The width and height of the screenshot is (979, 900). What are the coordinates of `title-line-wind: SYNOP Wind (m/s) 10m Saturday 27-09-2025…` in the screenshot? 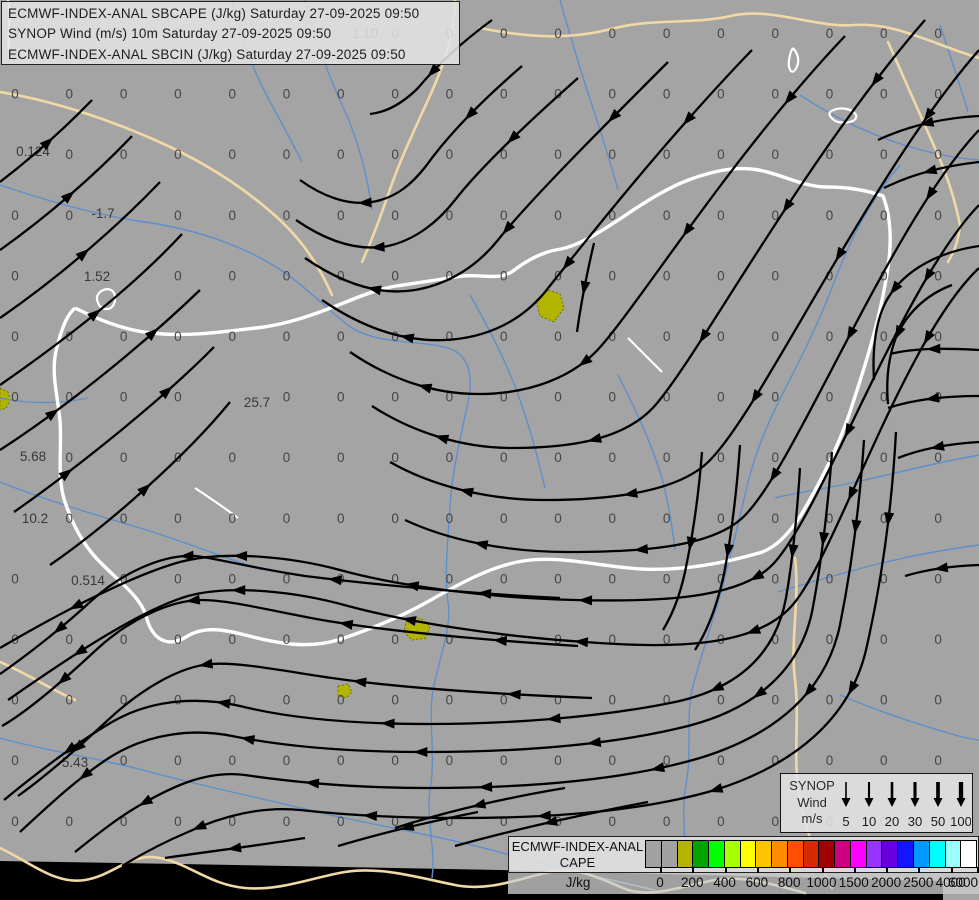 It's located at (170, 34).